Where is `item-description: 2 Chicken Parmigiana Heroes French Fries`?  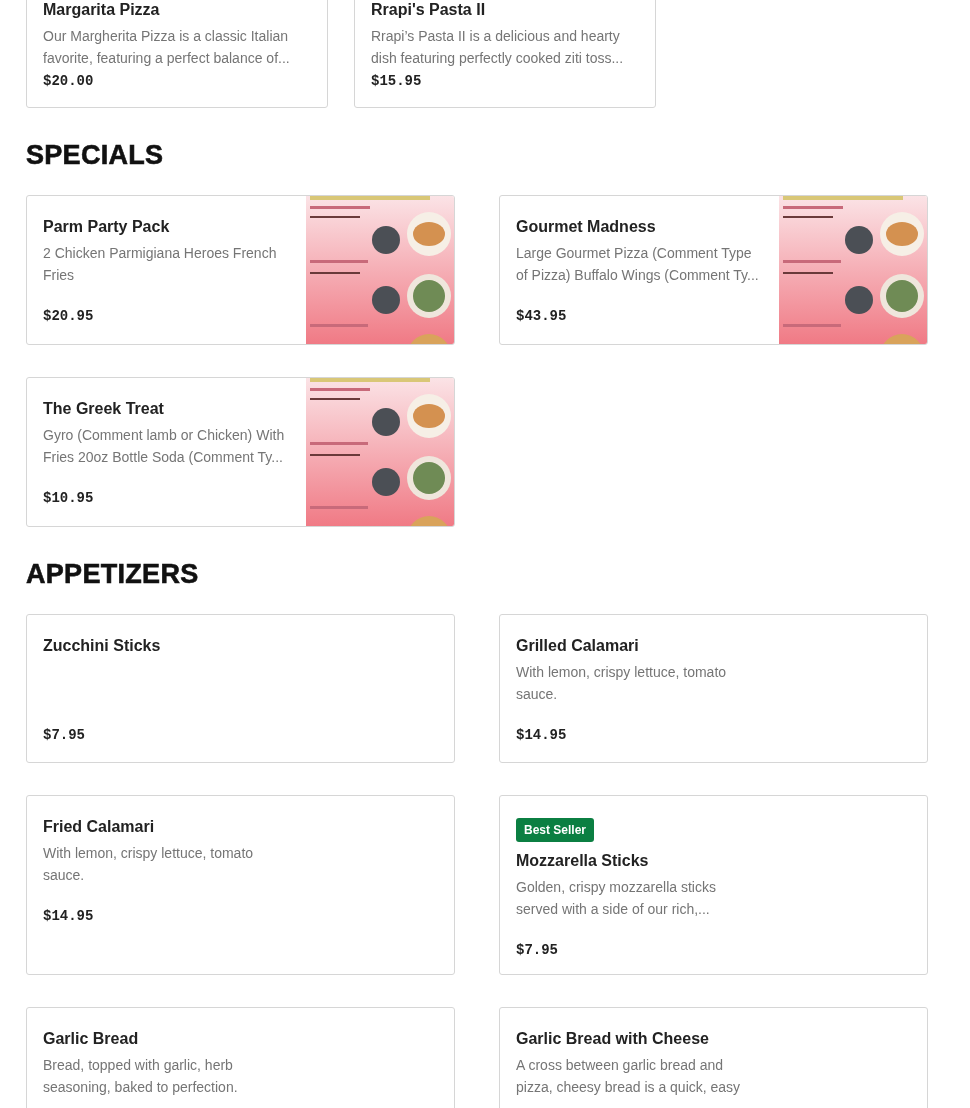 item-description: 2 Chicken Parmigiana Heroes French Fries is located at coordinates (160, 264).